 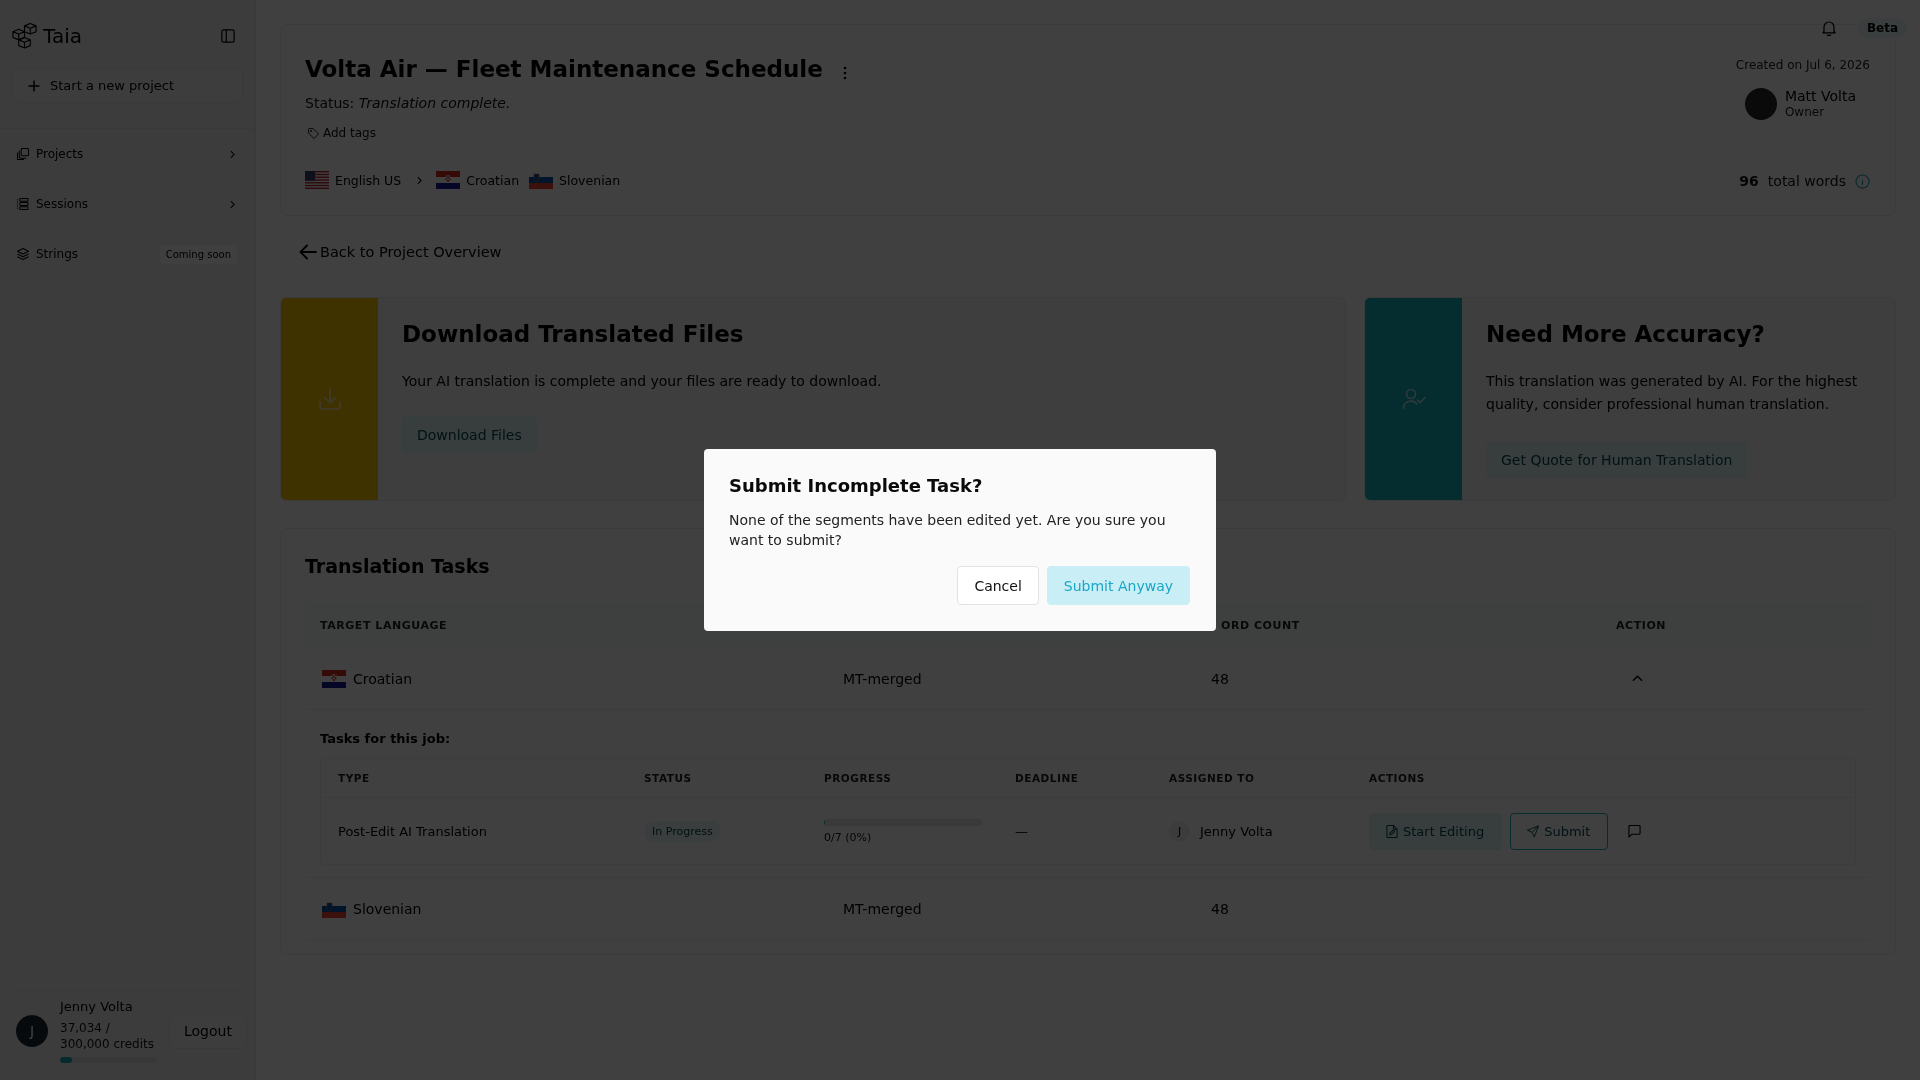 I want to click on table-cell: —, so click(x=1021, y=831).